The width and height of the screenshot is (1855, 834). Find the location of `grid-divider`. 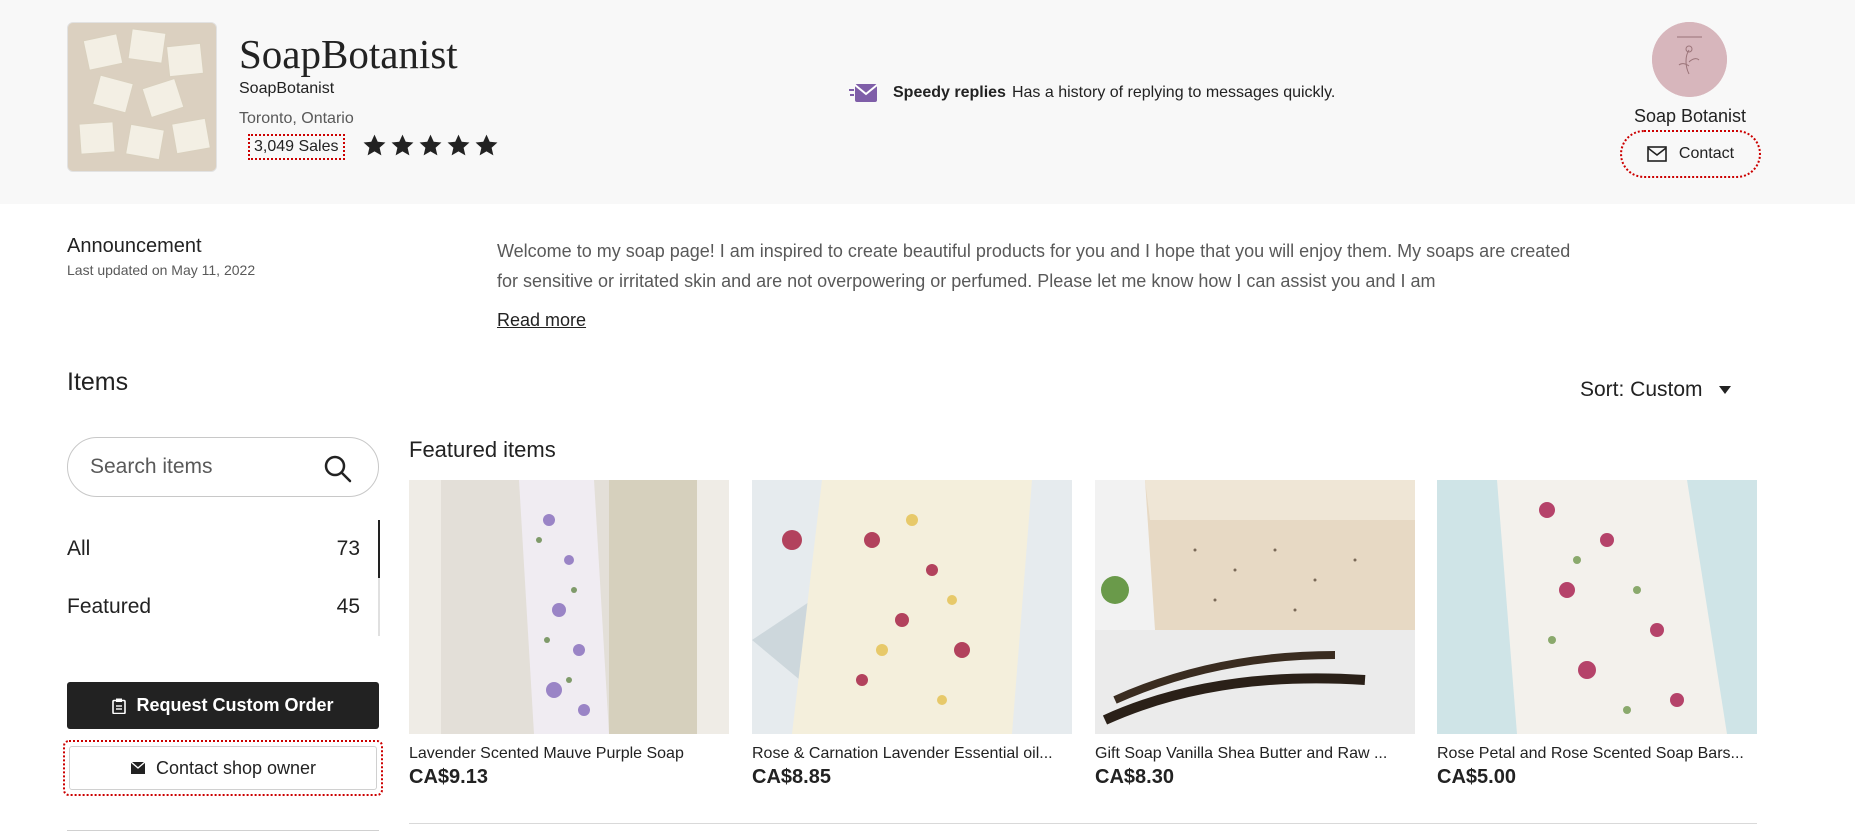

grid-divider is located at coordinates (1083, 823).